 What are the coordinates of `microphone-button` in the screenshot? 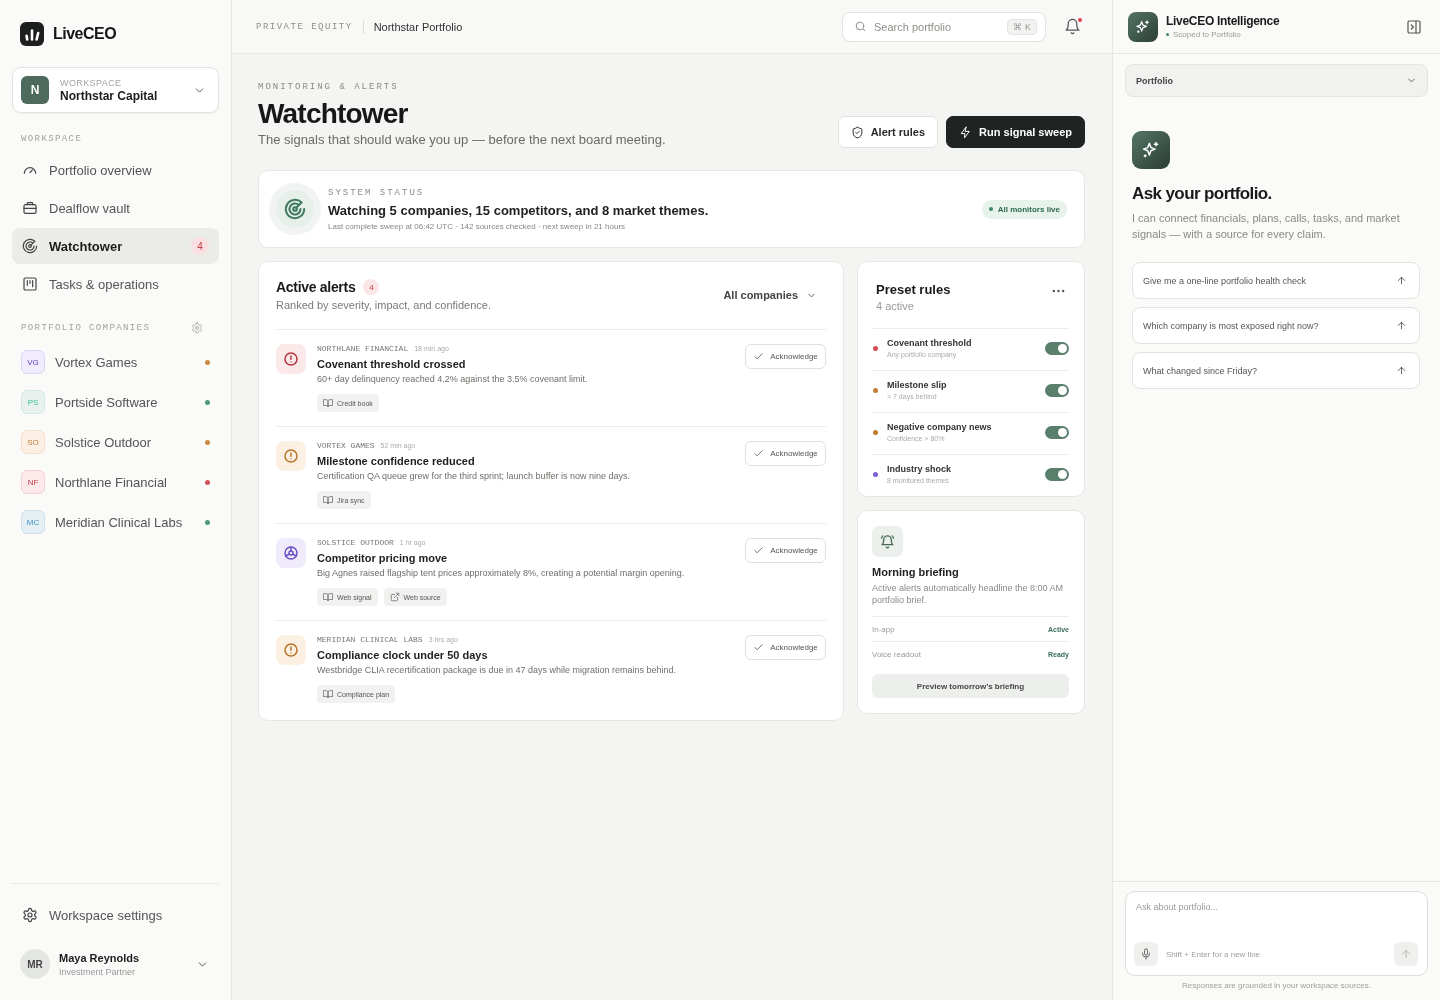 It's located at (1146, 954).